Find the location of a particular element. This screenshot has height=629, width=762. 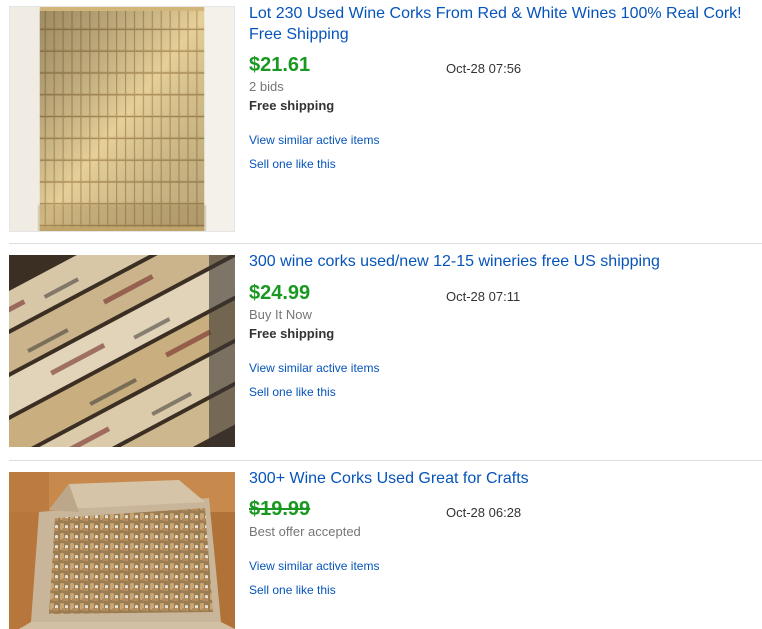

corks-in-rows-photo is located at coordinates (122, 119).